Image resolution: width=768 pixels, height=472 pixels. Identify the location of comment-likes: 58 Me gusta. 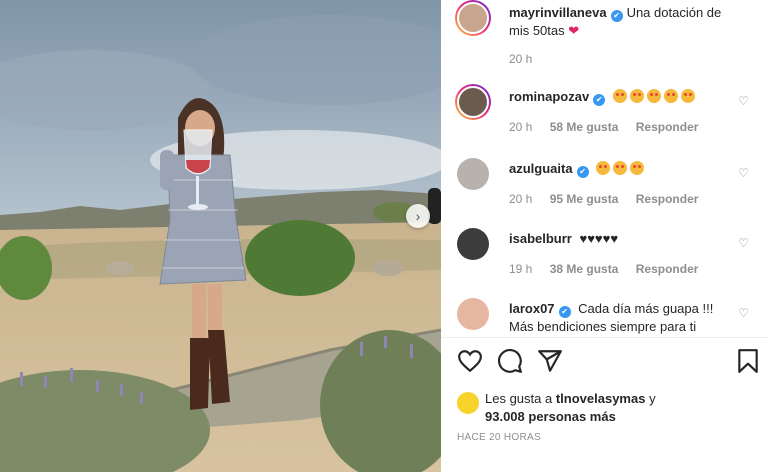
(584, 127).